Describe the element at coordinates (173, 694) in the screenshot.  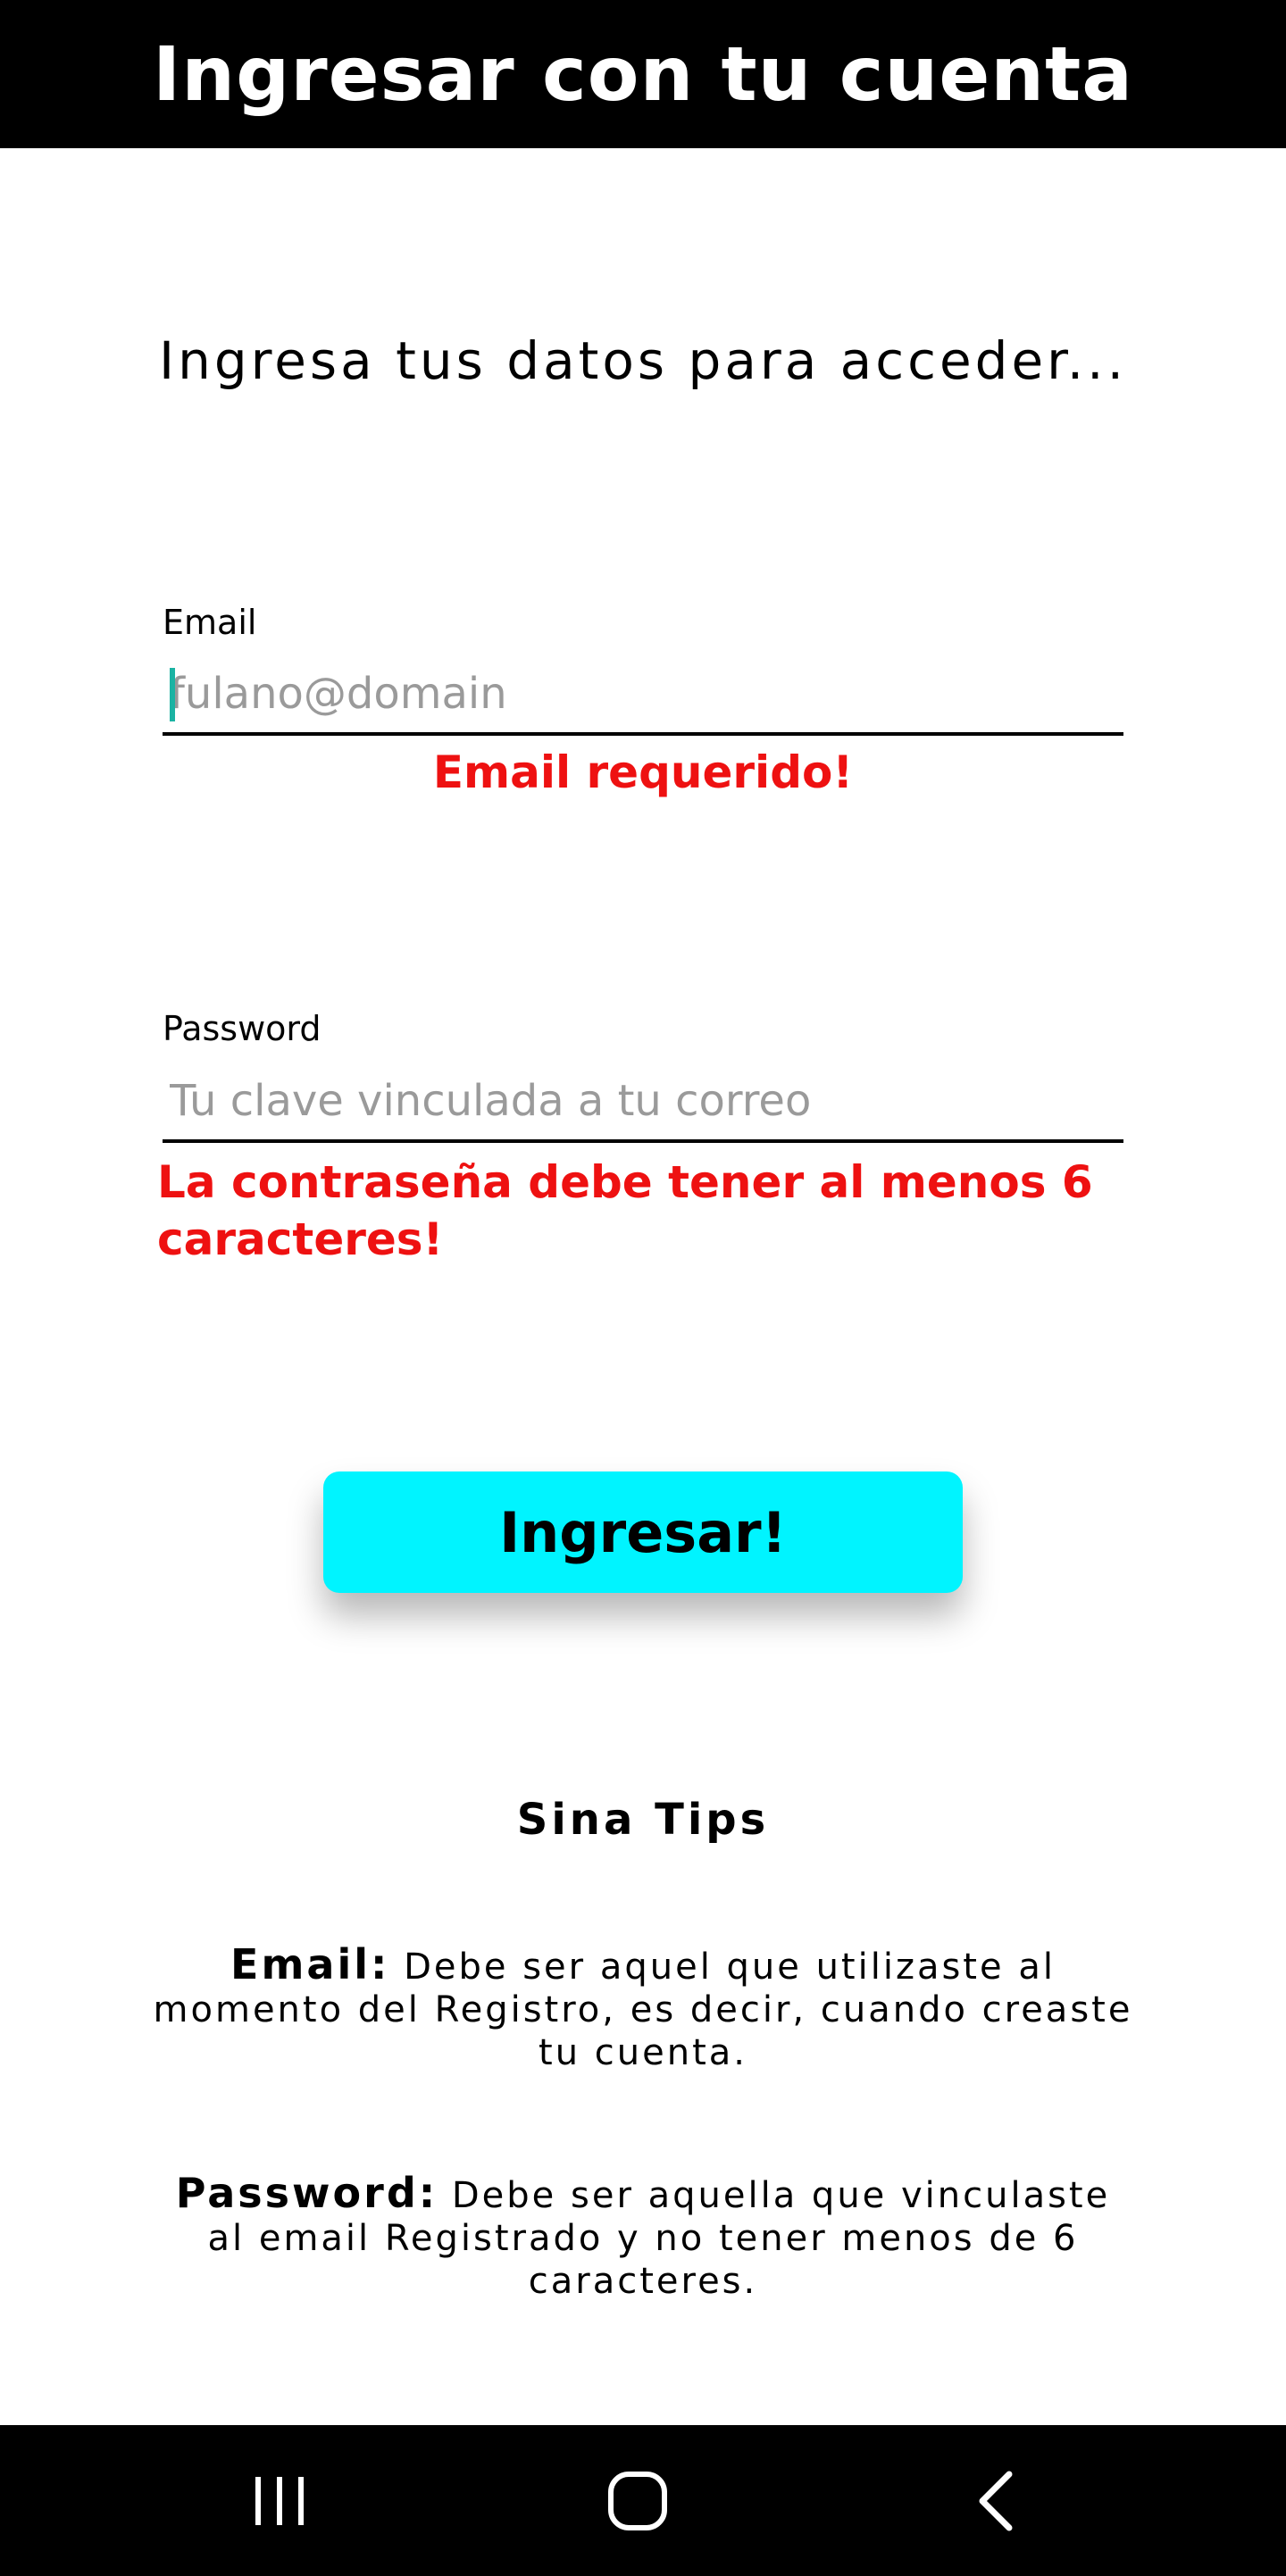
I see `text-cursor` at that location.